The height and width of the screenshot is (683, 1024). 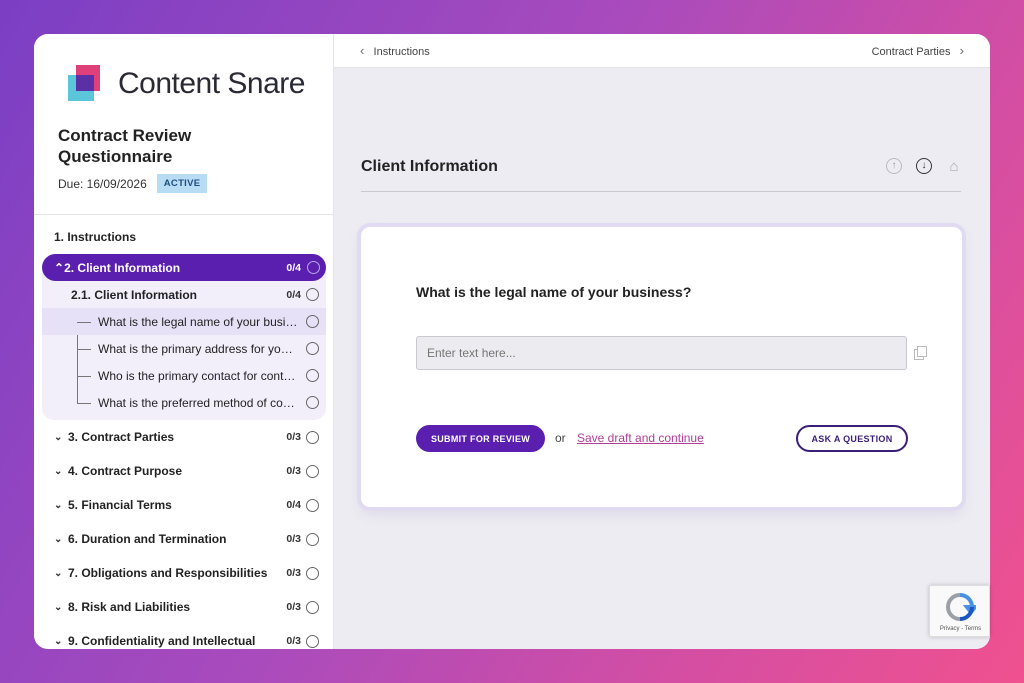 What do you see at coordinates (102, 183) in the screenshot?
I see `due-date: Due: 16/09/2026` at bounding box center [102, 183].